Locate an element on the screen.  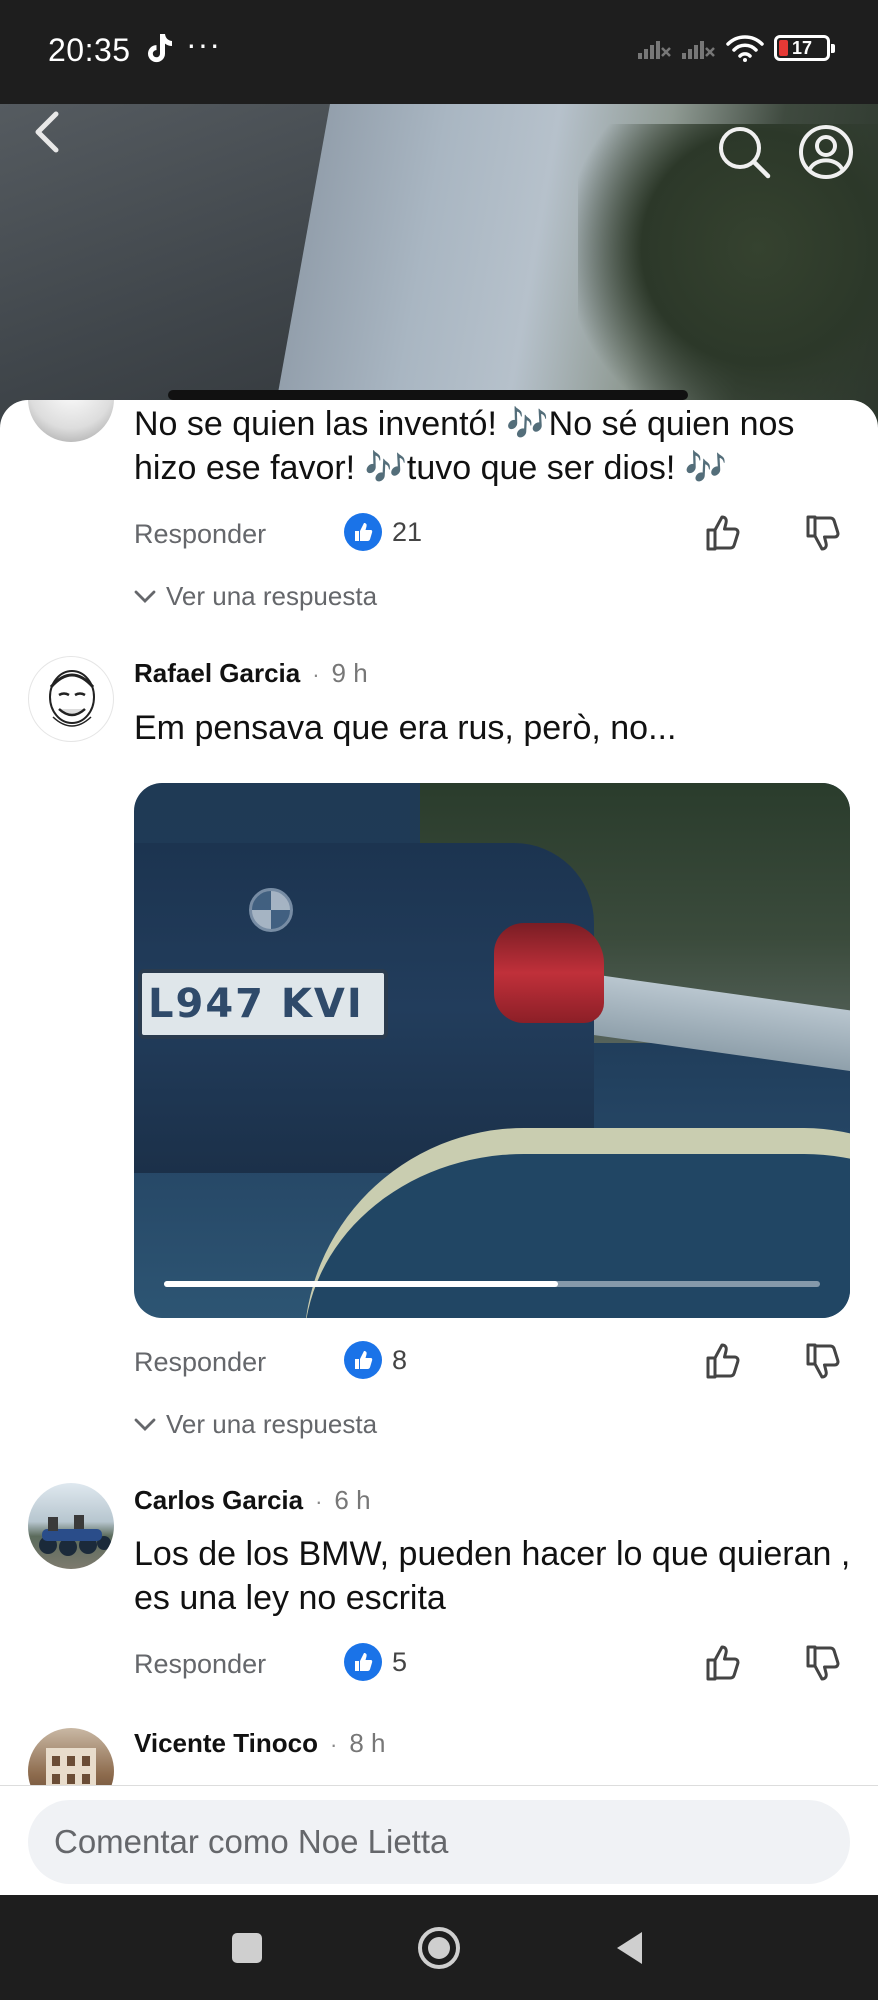
comment-actions: Responder 5 is located at coordinates (494, 1665).